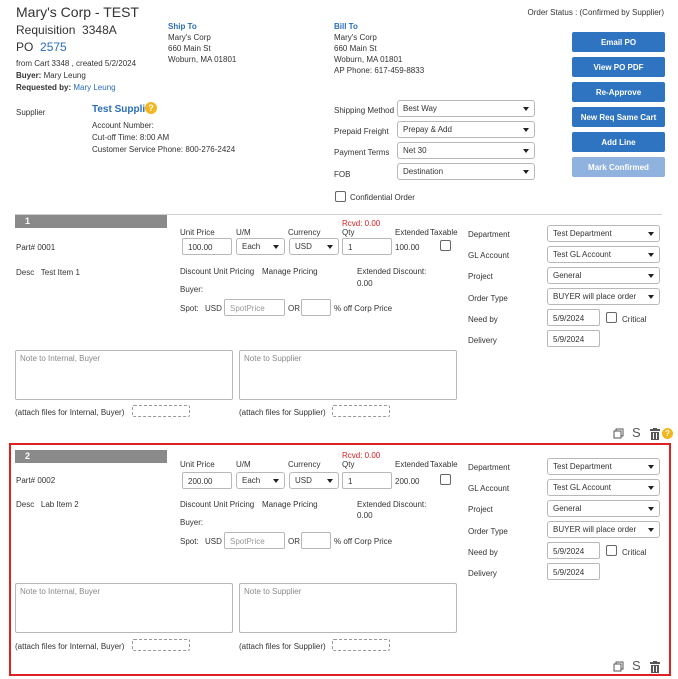 The image size is (678, 679). What do you see at coordinates (342, 174) in the screenshot?
I see `fob-label: FOB` at bounding box center [342, 174].